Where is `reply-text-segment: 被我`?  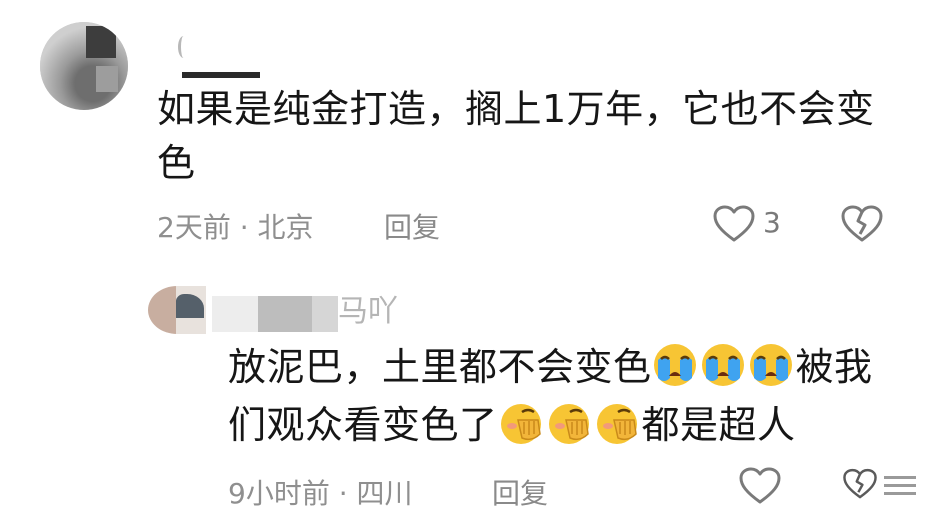
reply-text-segment: 被我 is located at coordinates (834, 367).